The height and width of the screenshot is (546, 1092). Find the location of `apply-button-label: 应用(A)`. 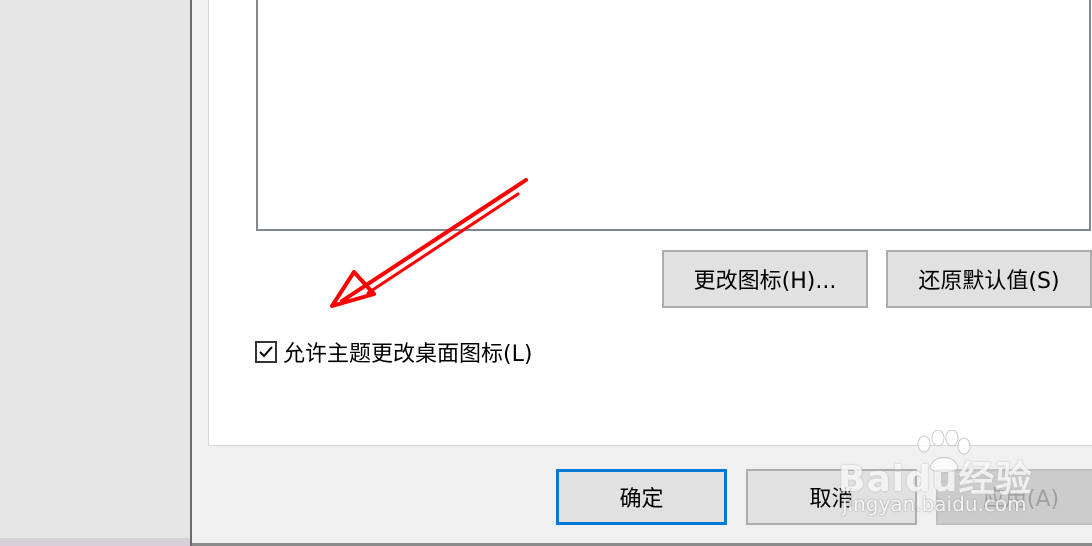

apply-button-label: 应用(A) is located at coordinates (1021, 499).